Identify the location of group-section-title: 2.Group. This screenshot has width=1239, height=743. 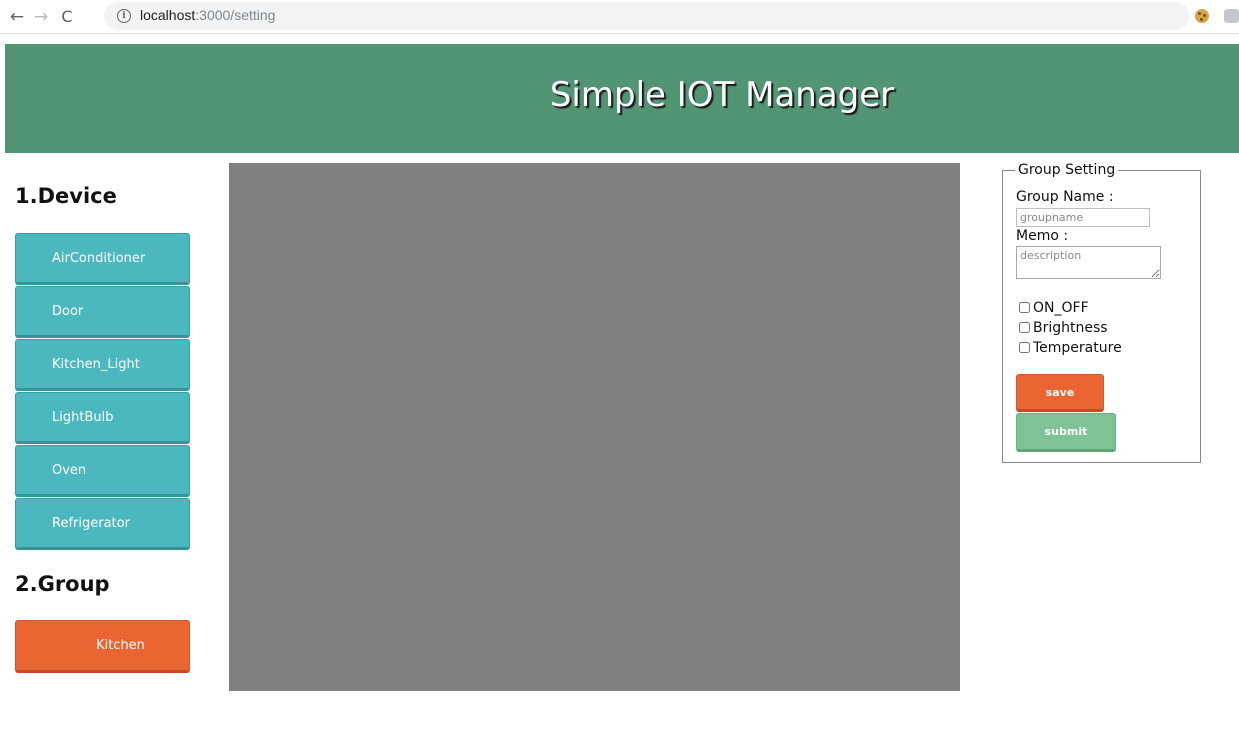
(62, 584).